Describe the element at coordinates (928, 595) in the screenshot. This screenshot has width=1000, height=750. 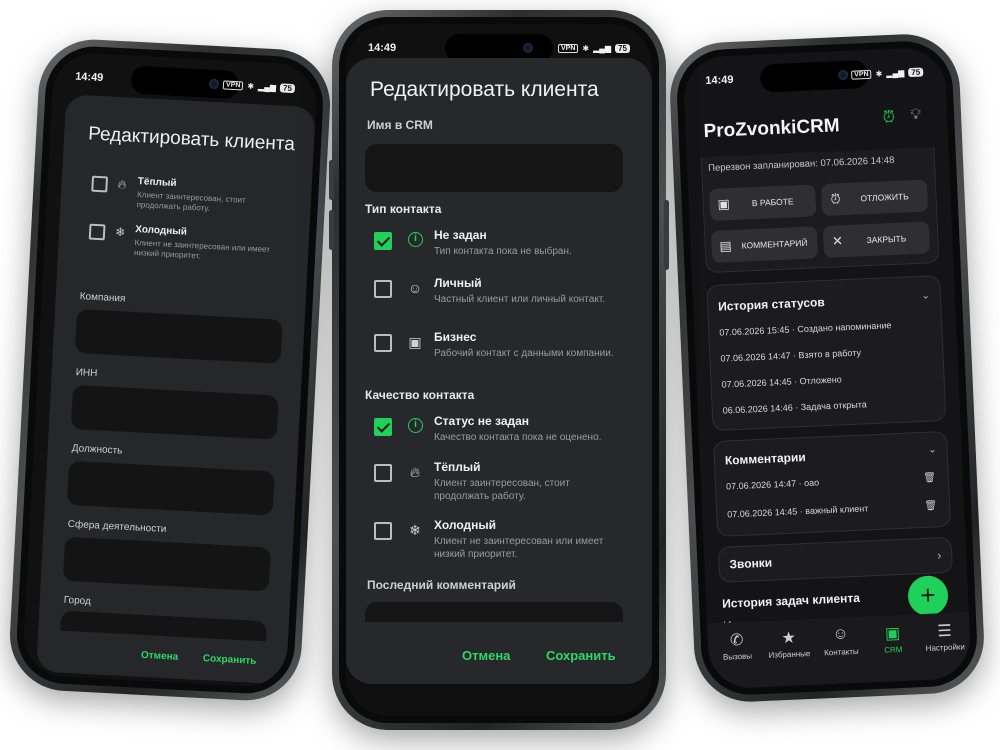
I see `add-button: +` at that location.